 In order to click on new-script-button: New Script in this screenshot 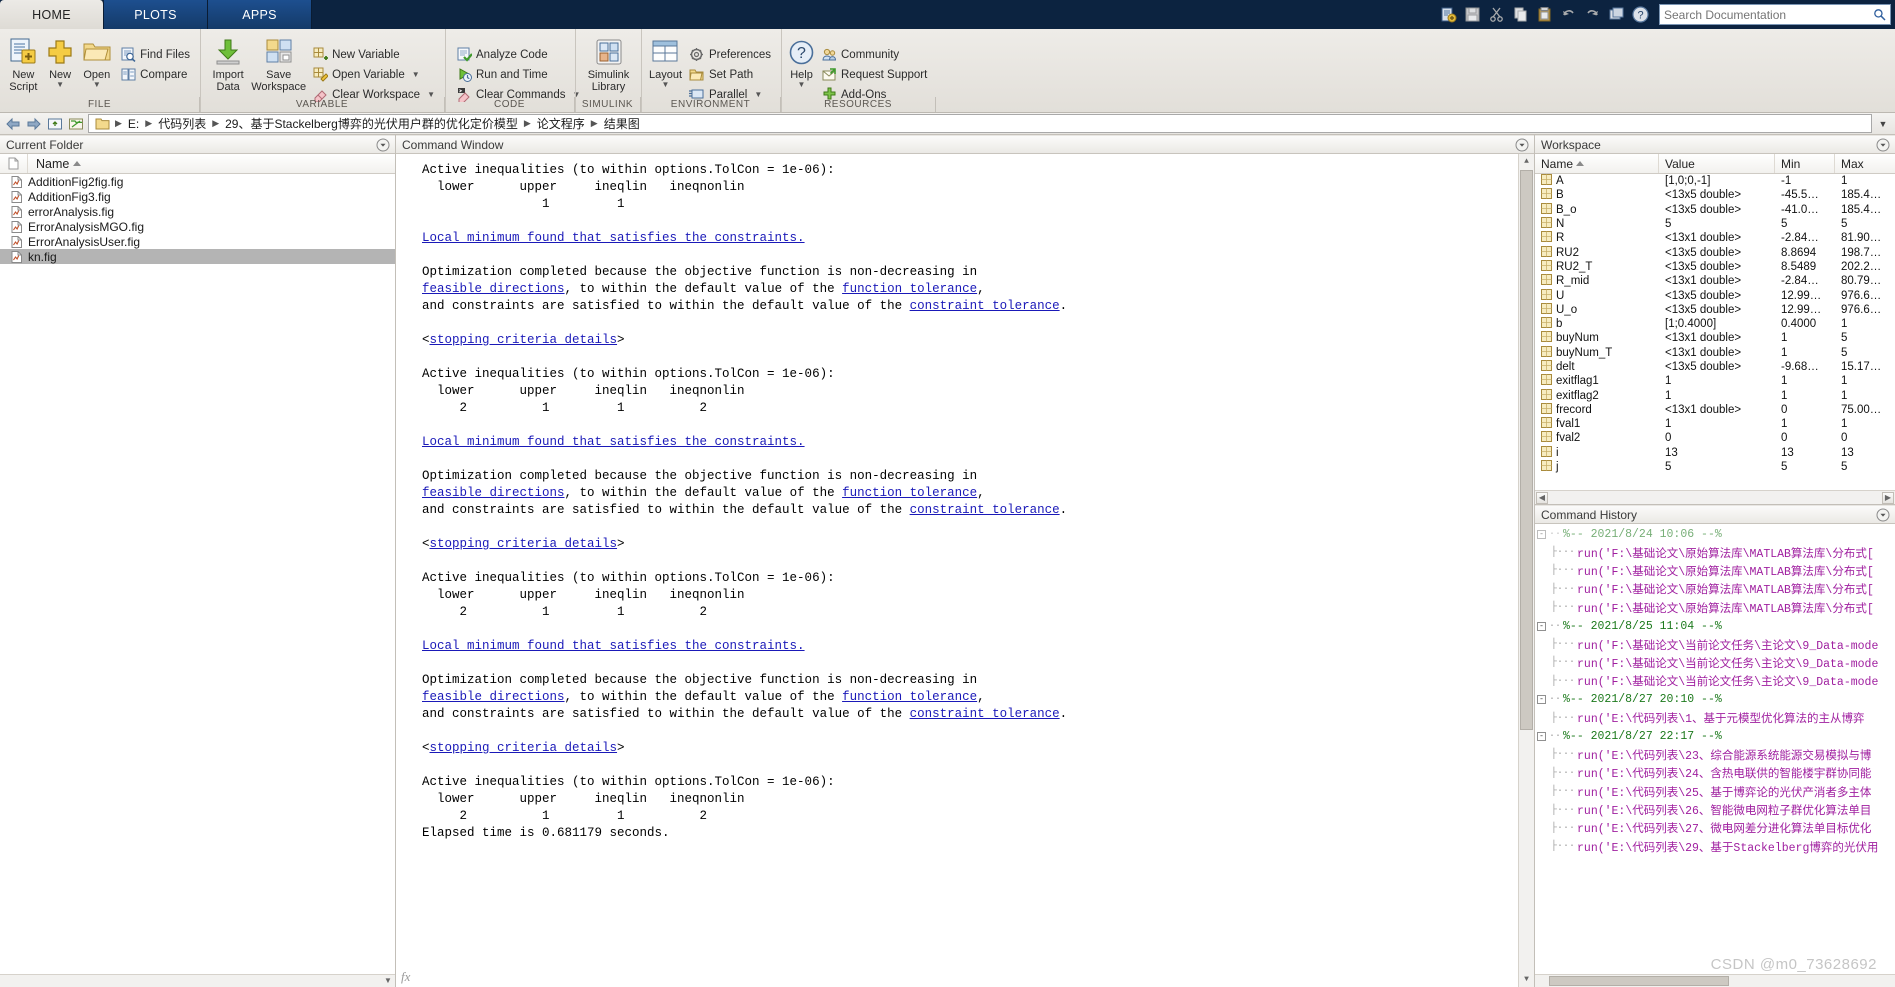, I will do `click(23, 63)`.